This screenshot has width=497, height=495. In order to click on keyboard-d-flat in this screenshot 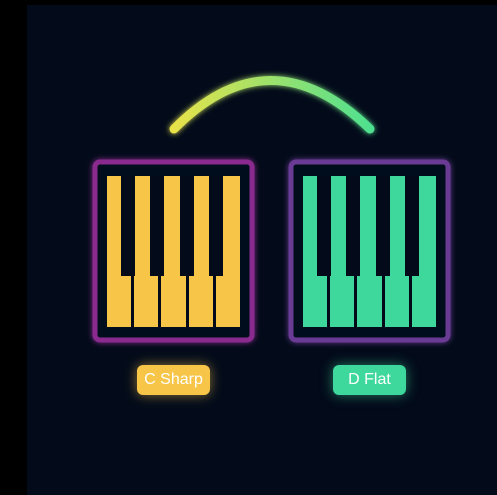, I will do `click(369, 251)`.